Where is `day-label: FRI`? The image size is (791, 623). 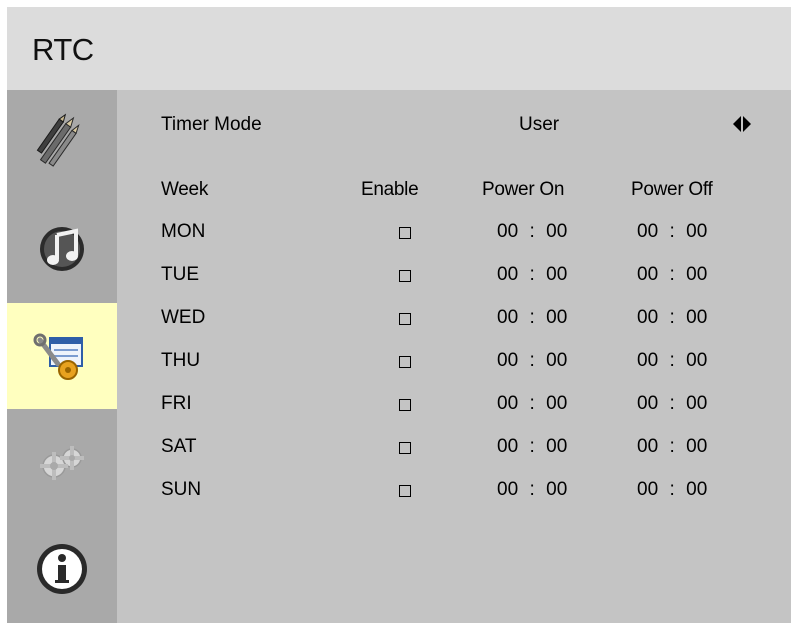
day-label: FRI is located at coordinates (176, 403).